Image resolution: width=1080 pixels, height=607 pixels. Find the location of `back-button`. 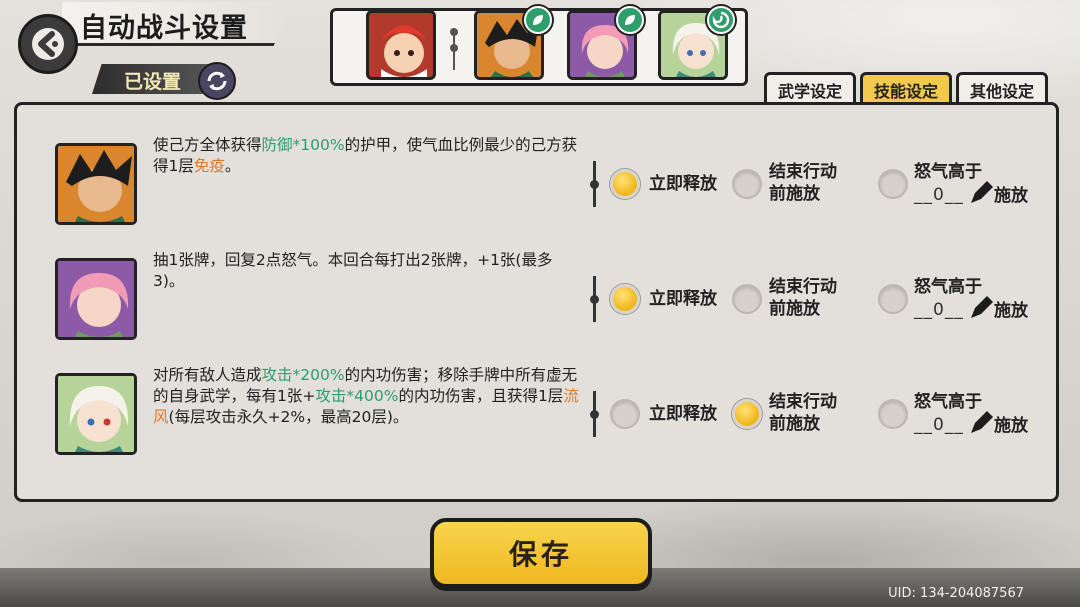

back-button is located at coordinates (48, 44).